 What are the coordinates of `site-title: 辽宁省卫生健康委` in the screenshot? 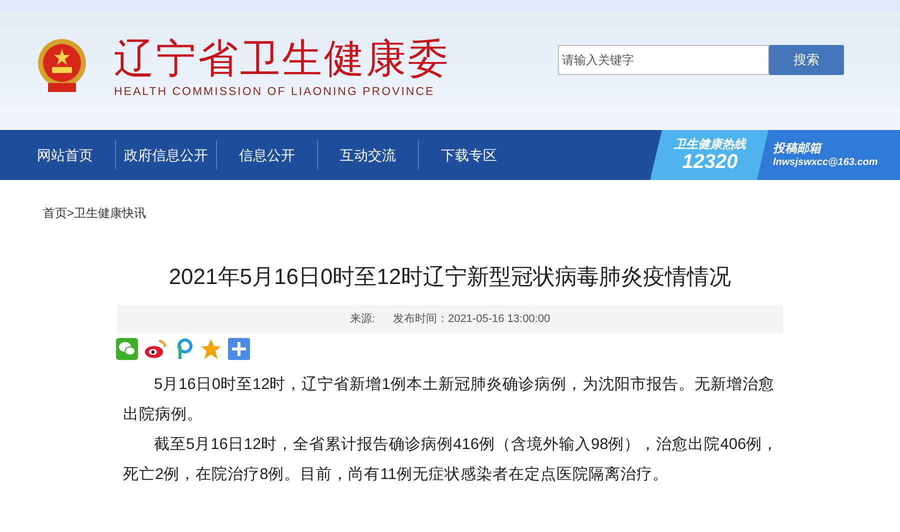 It's located at (282, 59).